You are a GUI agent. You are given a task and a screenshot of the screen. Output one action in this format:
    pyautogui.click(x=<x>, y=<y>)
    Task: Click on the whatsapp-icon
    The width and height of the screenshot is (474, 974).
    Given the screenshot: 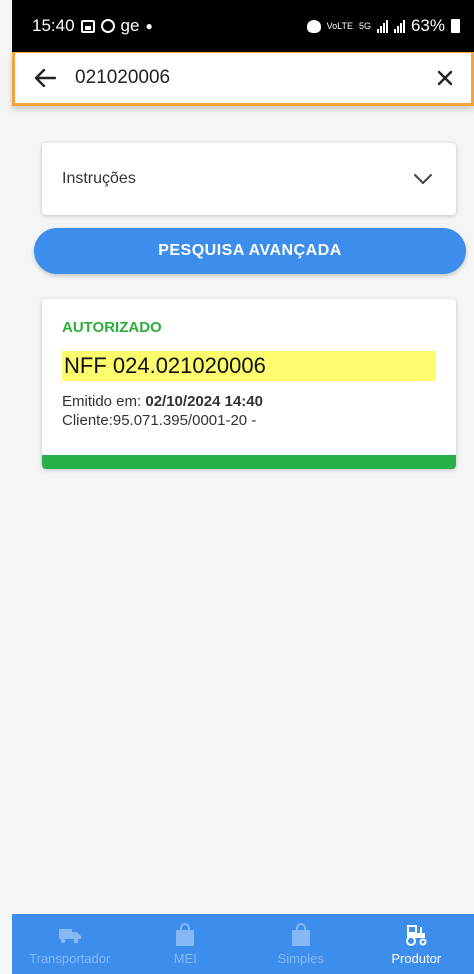 What is the action you would take?
    pyautogui.click(x=107, y=26)
    